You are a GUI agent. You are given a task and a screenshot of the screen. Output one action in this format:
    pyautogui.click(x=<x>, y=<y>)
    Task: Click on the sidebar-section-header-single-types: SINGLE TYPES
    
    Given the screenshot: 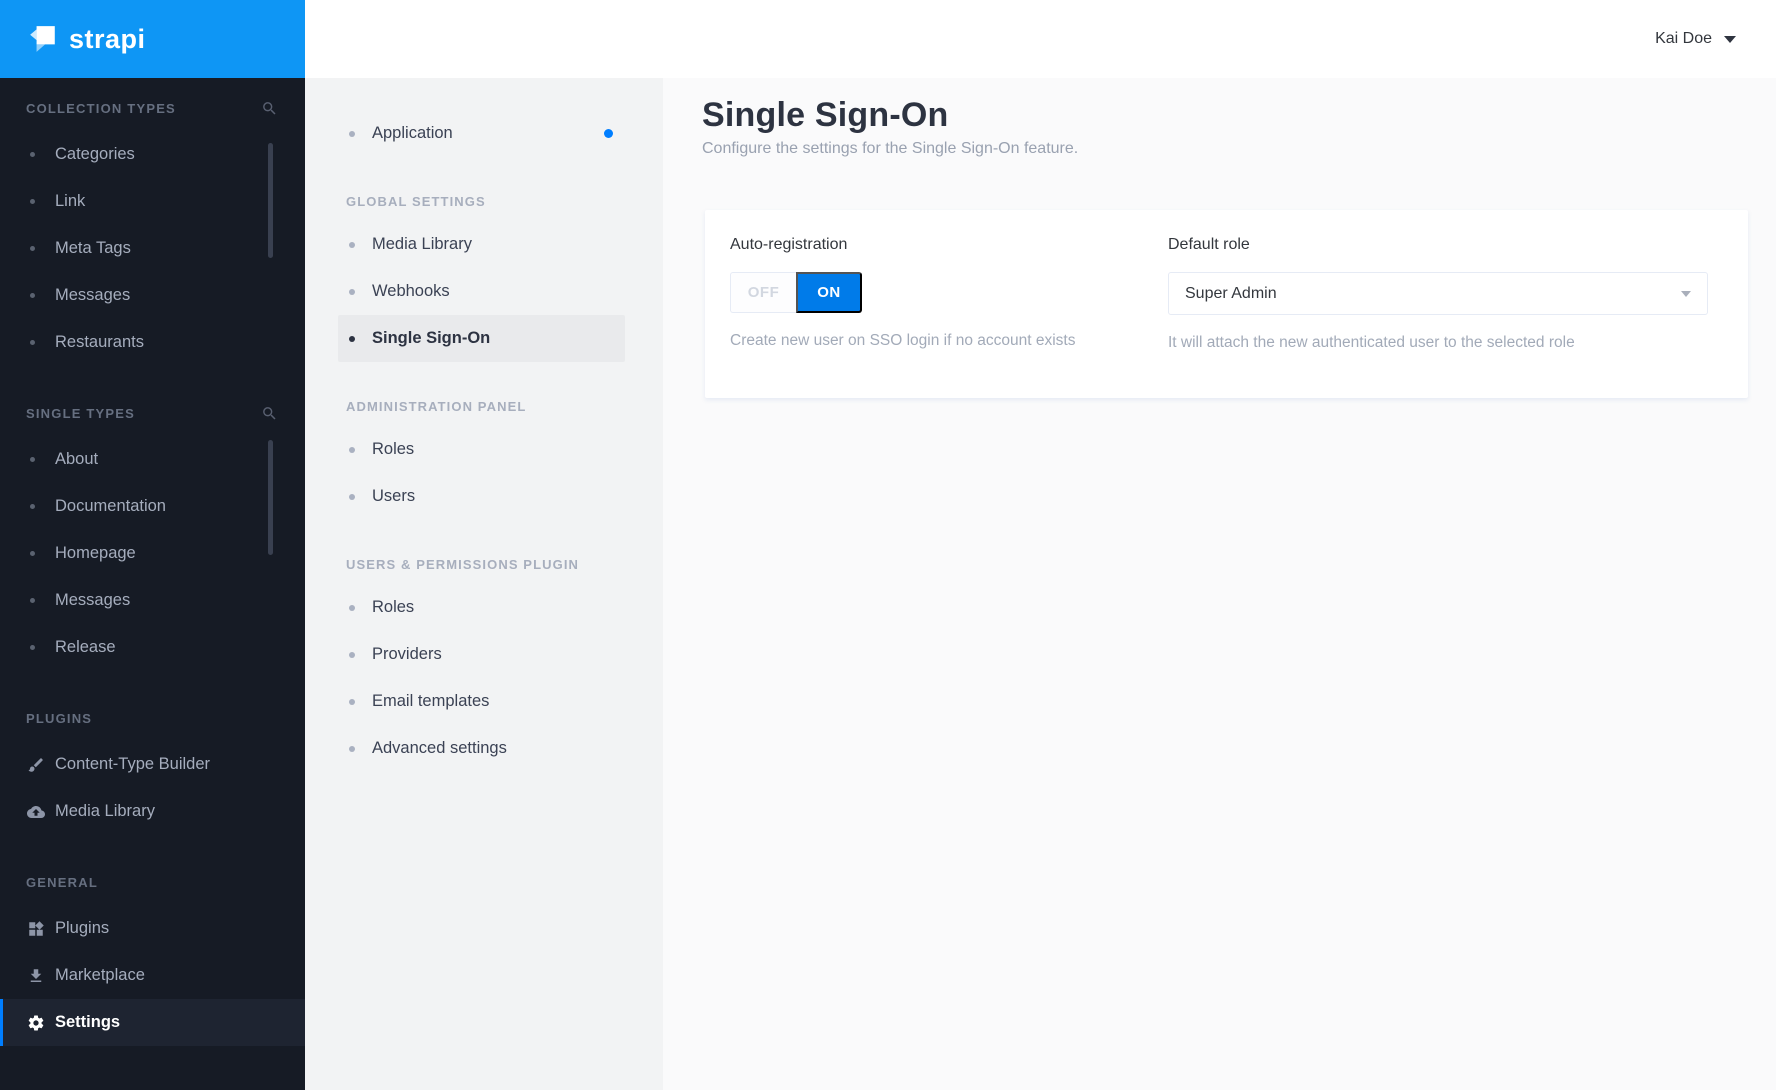 What is the action you would take?
    pyautogui.click(x=152, y=413)
    